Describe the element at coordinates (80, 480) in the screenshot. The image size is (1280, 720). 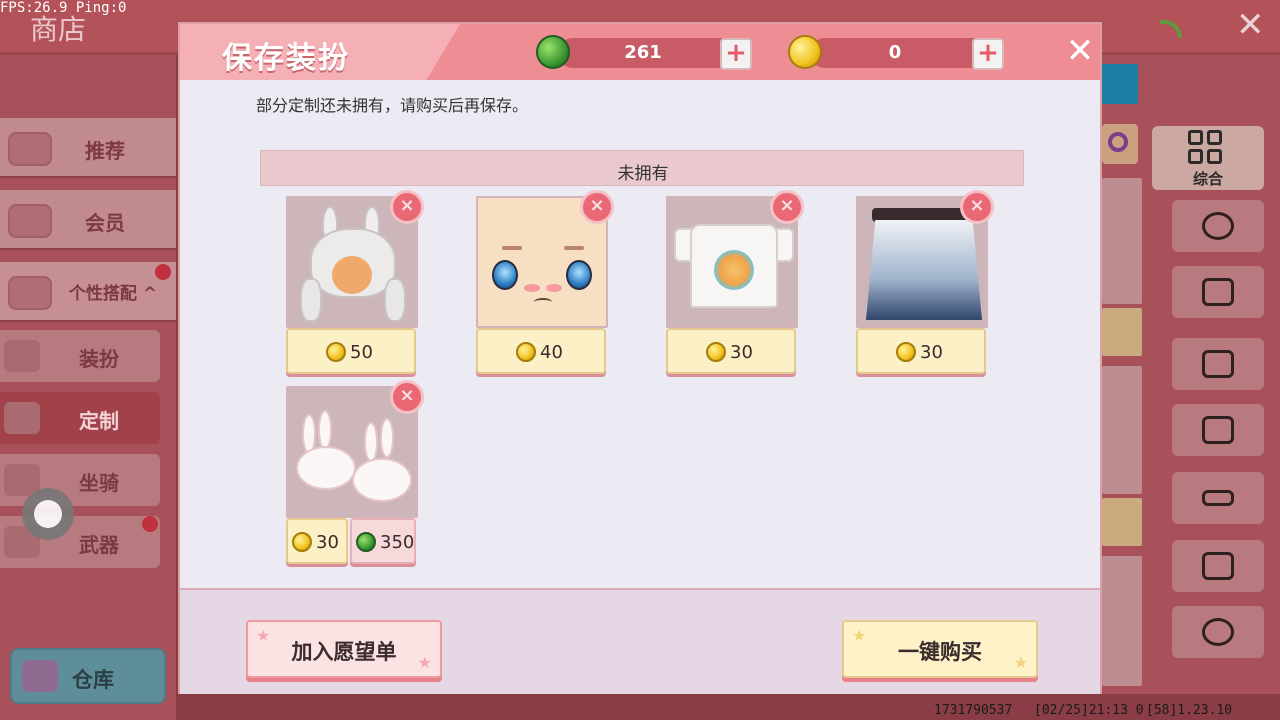
I see `sub-tab-mount: 坐骑` at that location.